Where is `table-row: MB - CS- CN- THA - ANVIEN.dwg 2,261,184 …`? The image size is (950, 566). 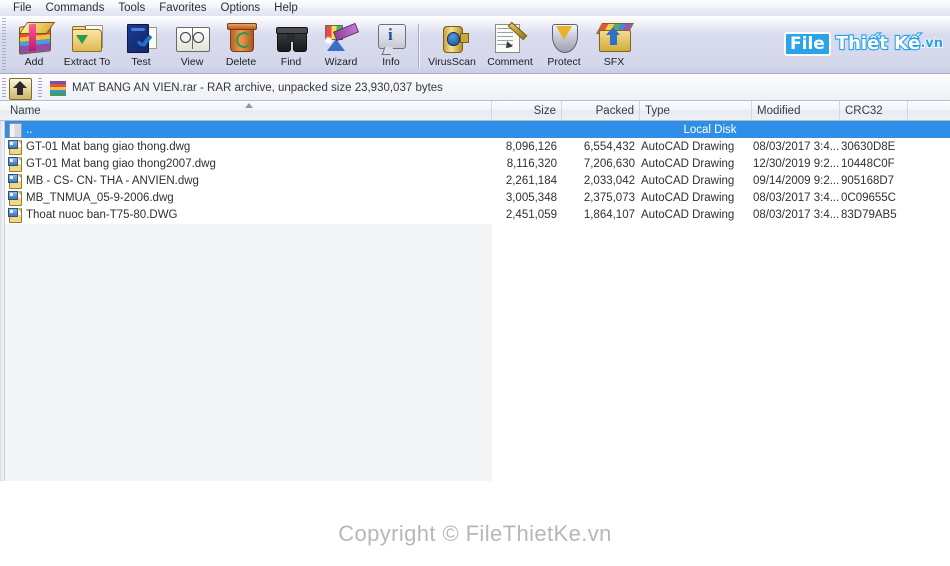
table-row: MB - CS- CN- THA - ANVIEN.dwg 2,261,184 … is located at coordinates (477, 180).